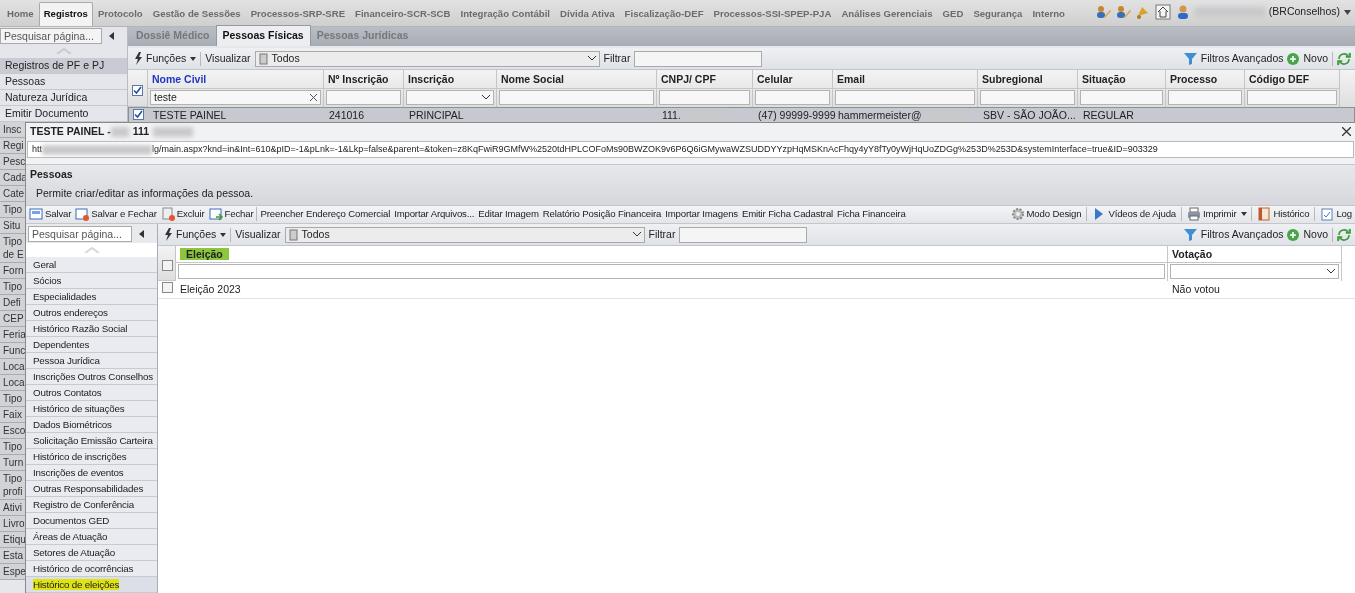 The height and width of the screenshot is (593, 1355). Describe the element at coordinates (72, 424) in the screenshot. I see `sidebar-item: Dados Biométricos` at that location.